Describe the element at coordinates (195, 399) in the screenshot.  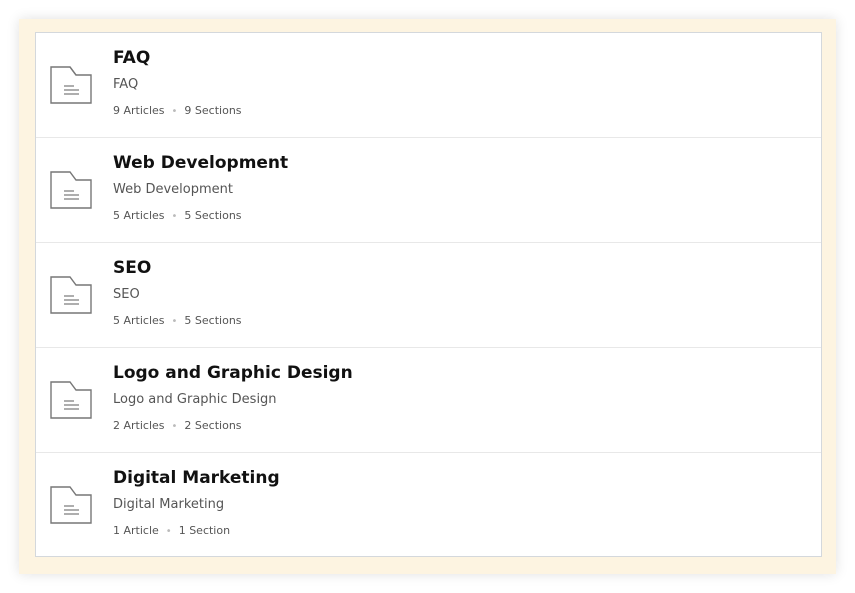
I see `category-description: Logo and Graphic Design` at that location.